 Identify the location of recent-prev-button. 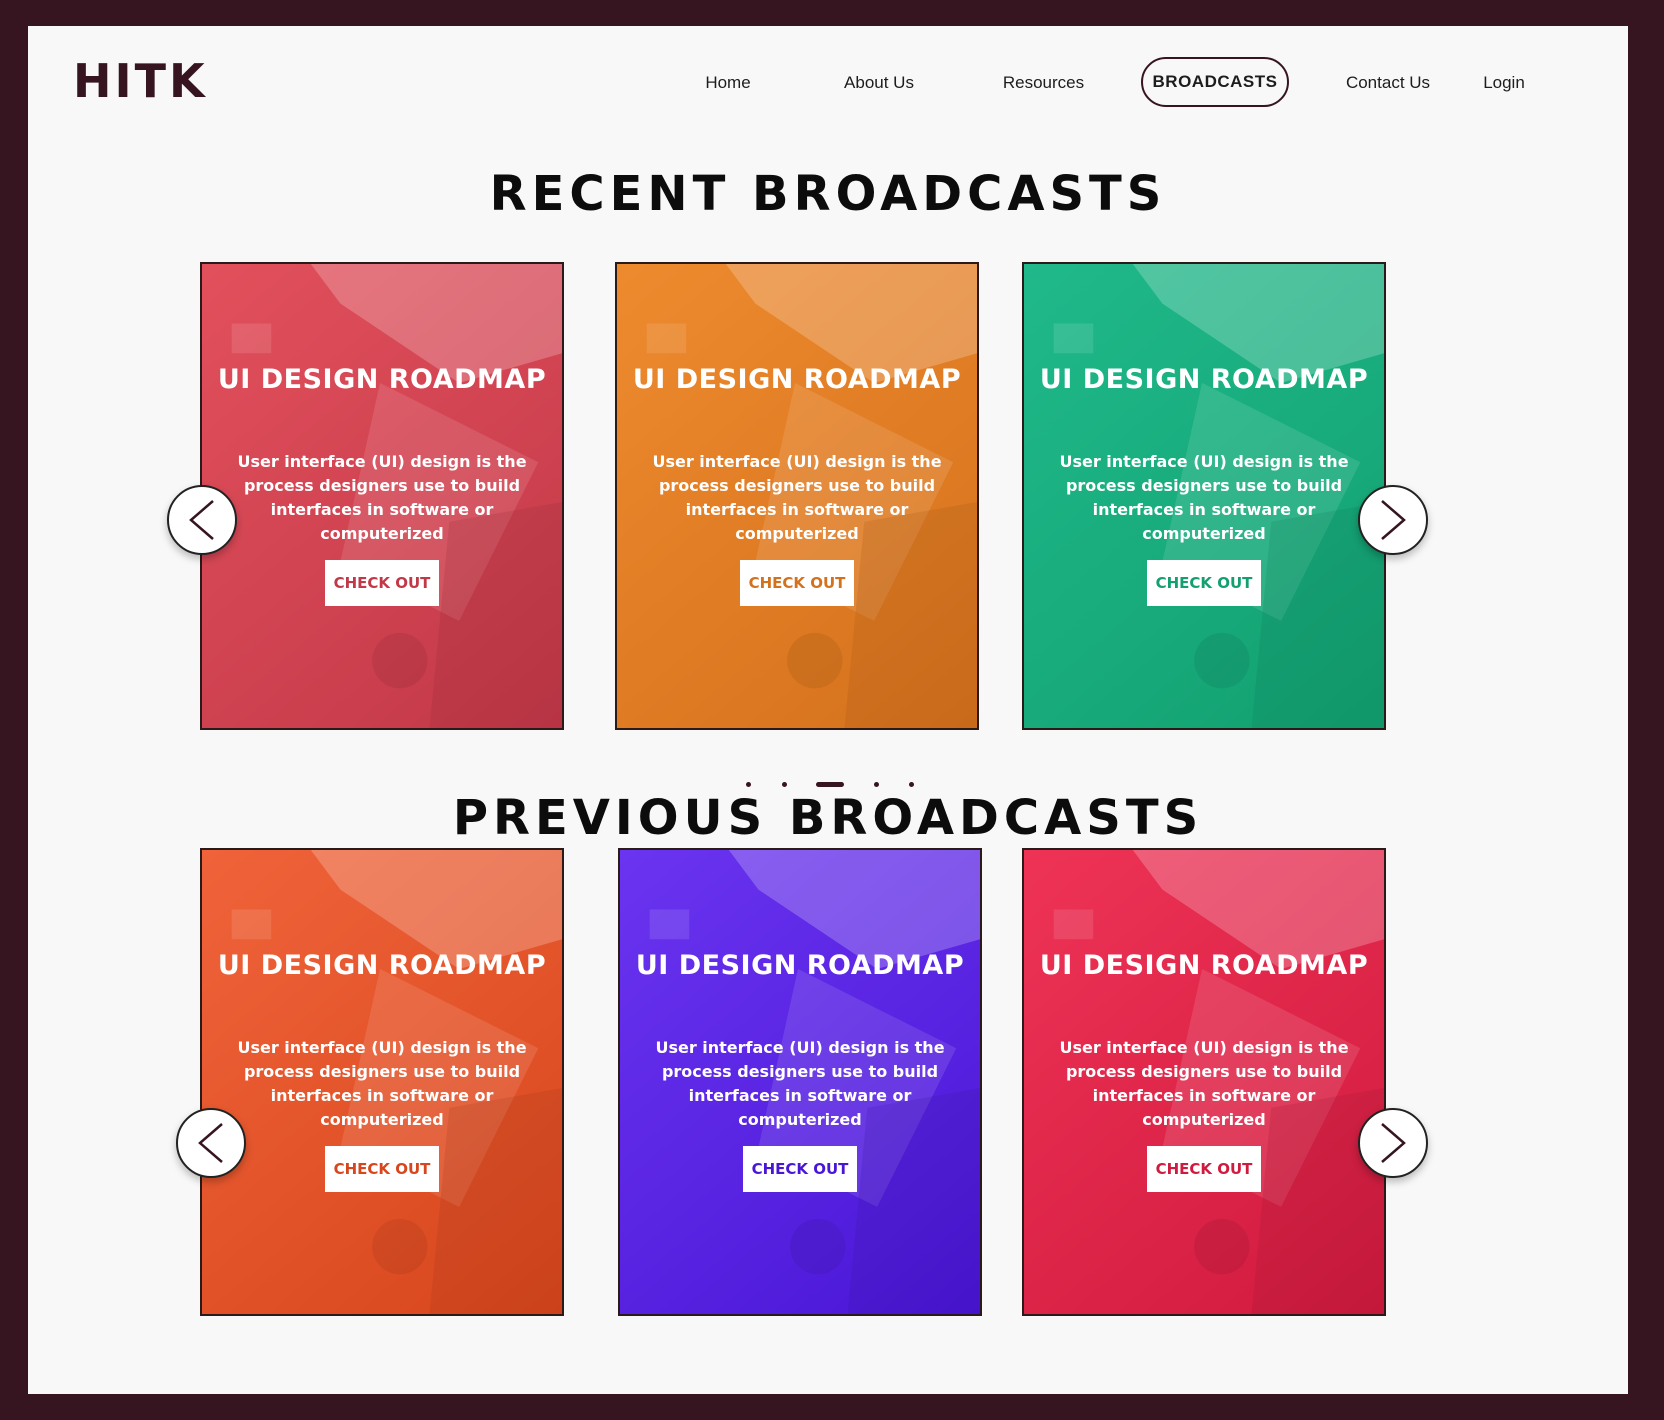
(202, 520).